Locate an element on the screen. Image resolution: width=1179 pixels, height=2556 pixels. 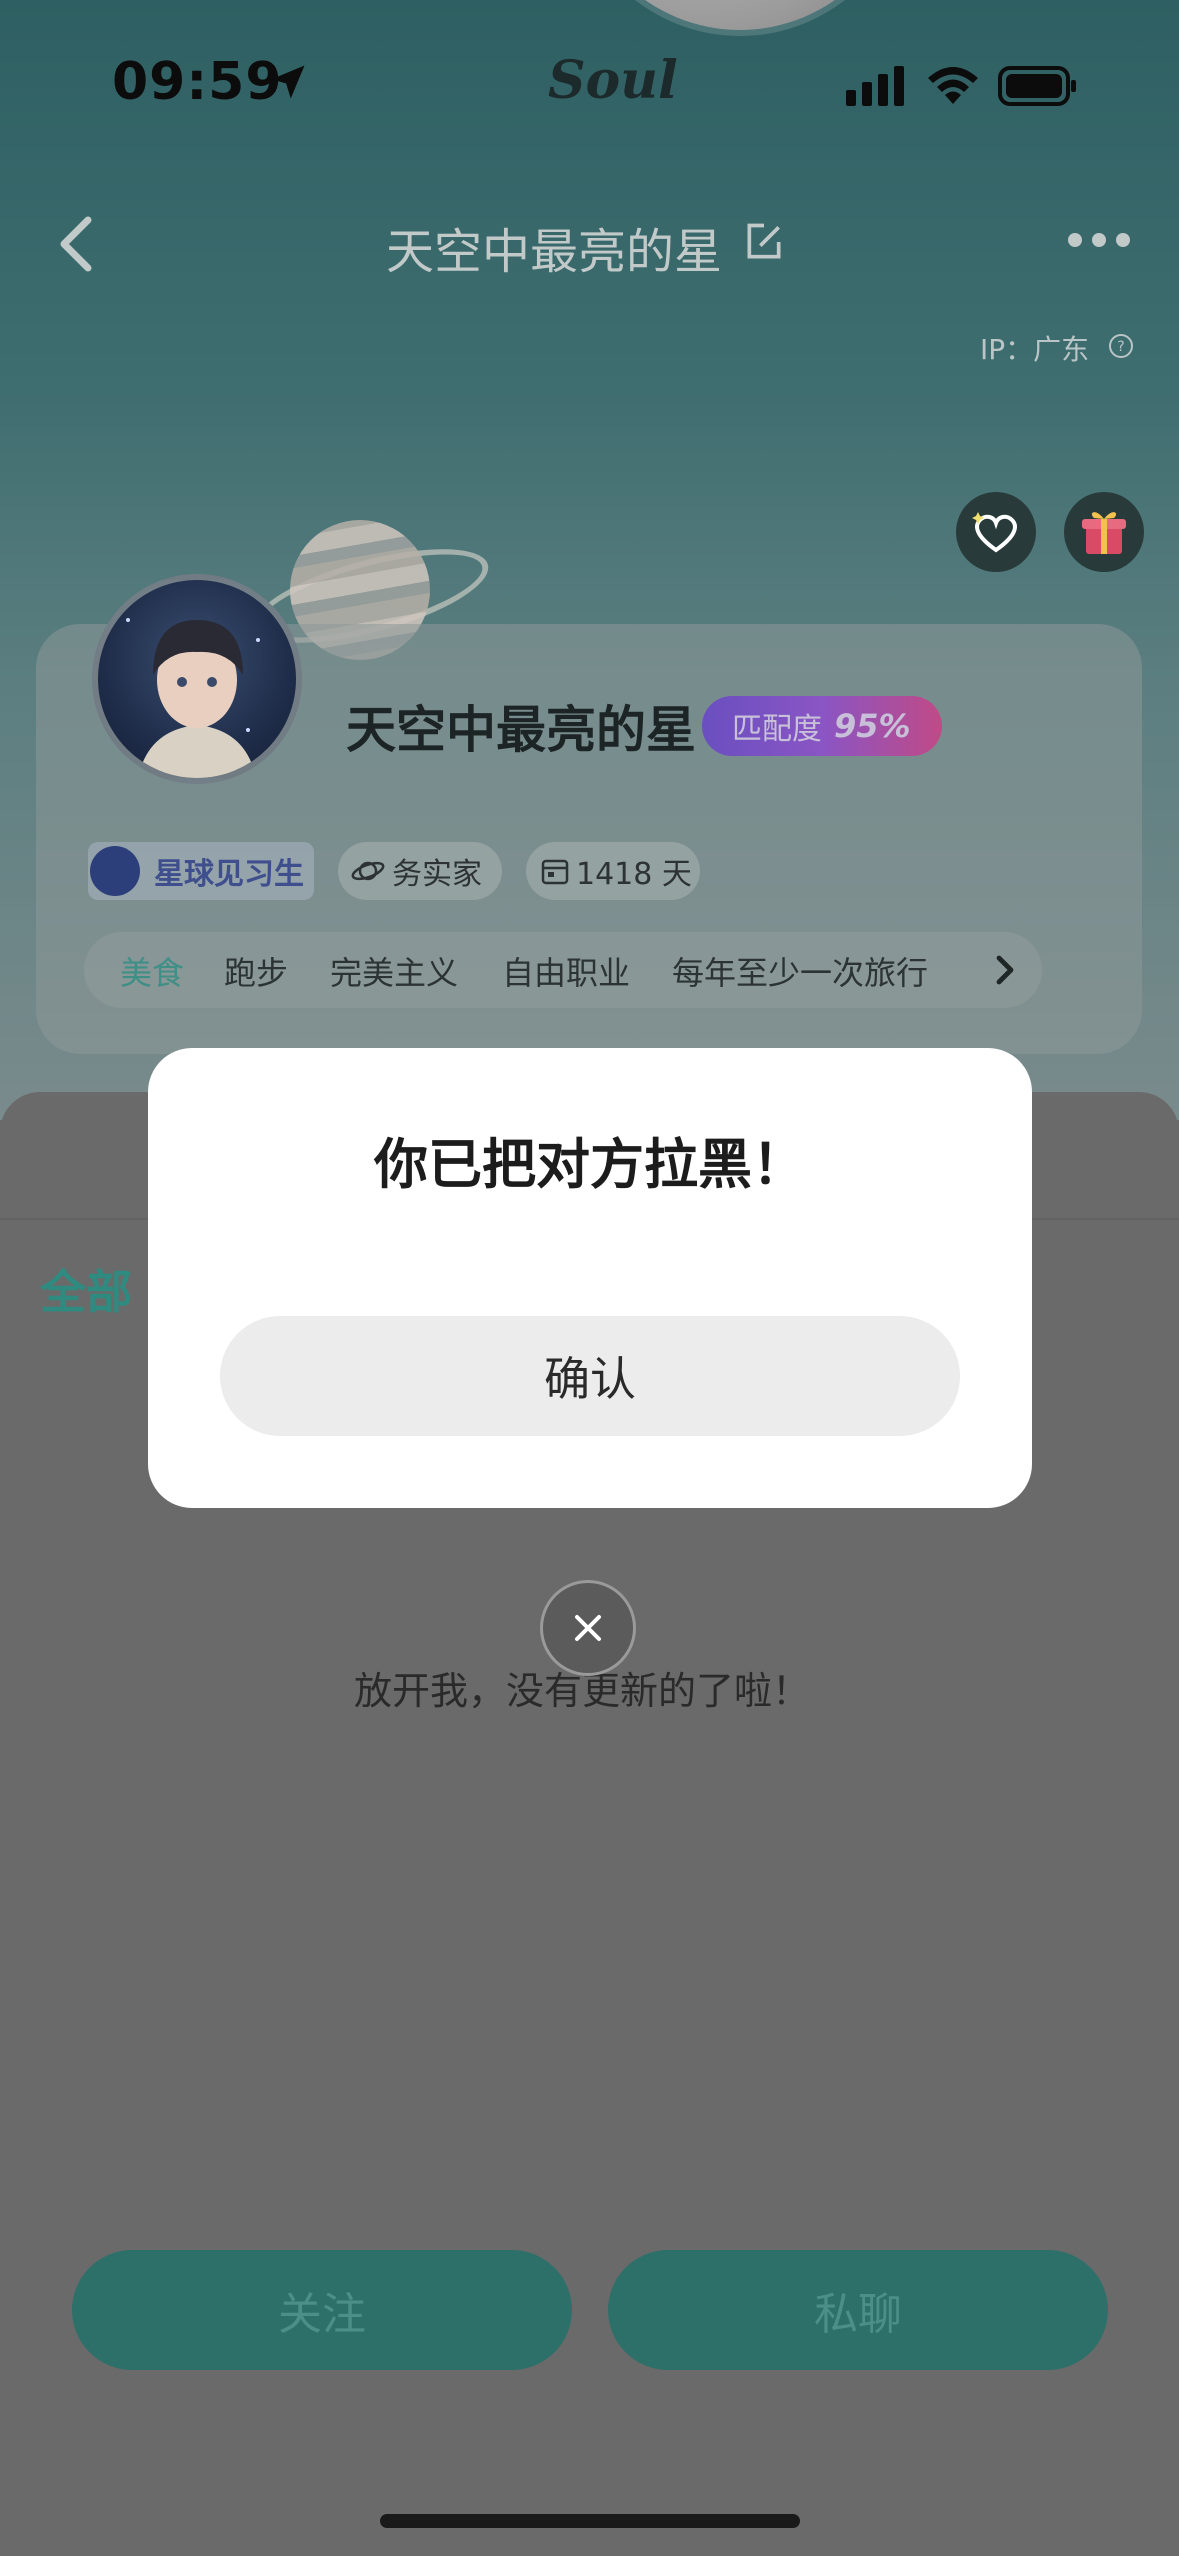
interest-tag: 每年至少一次旅行 is located at coordinates (800, 971).